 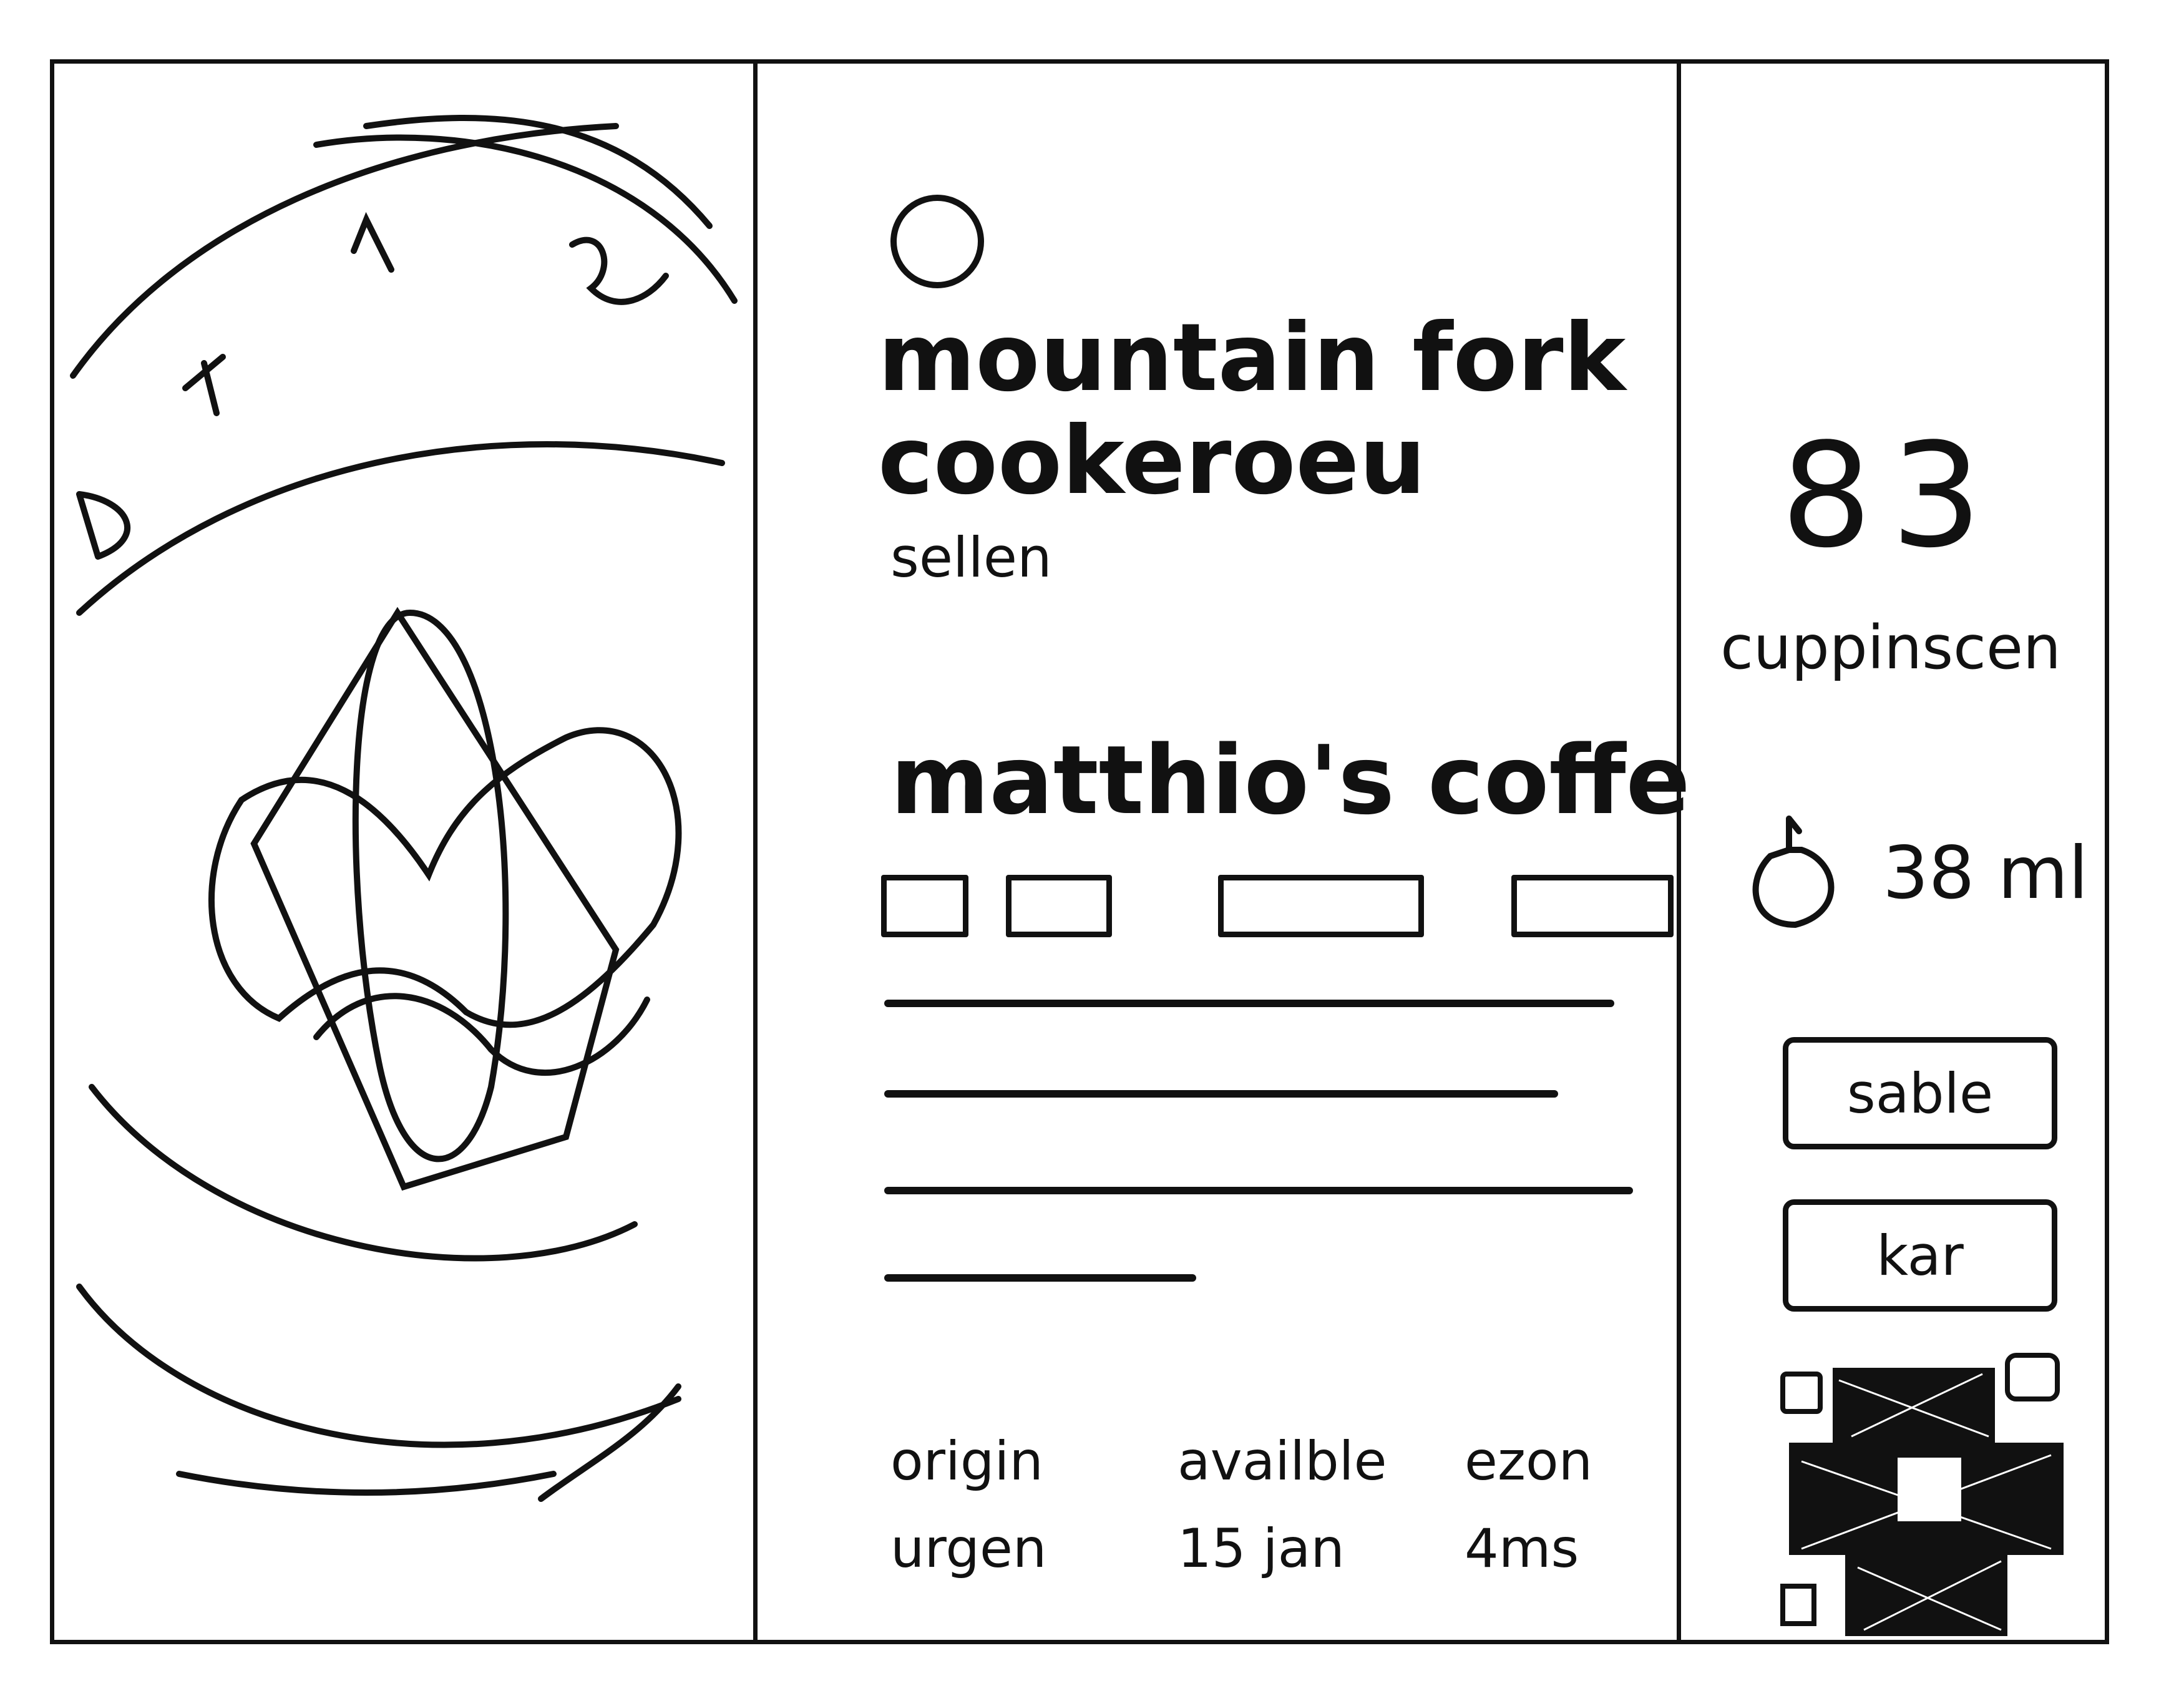 What do you see at coordinates (969, 1549) in the screenshot?
I see `info-value-origin: urgen` at bounding box center [969, 1549].